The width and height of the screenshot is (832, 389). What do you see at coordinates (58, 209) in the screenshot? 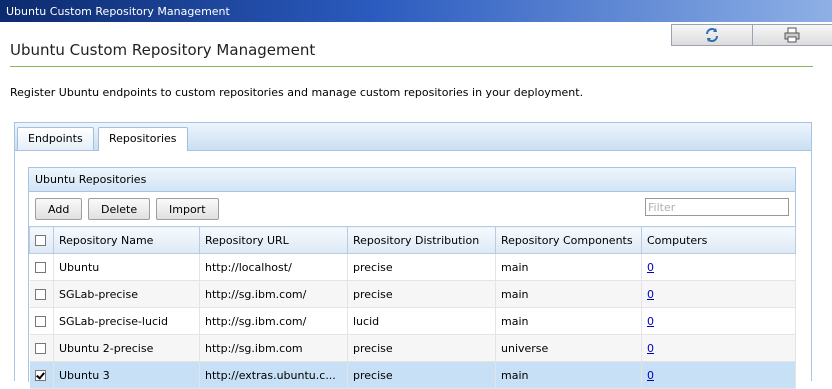
I see `add-button: Add` at bounding box center [58, 209].